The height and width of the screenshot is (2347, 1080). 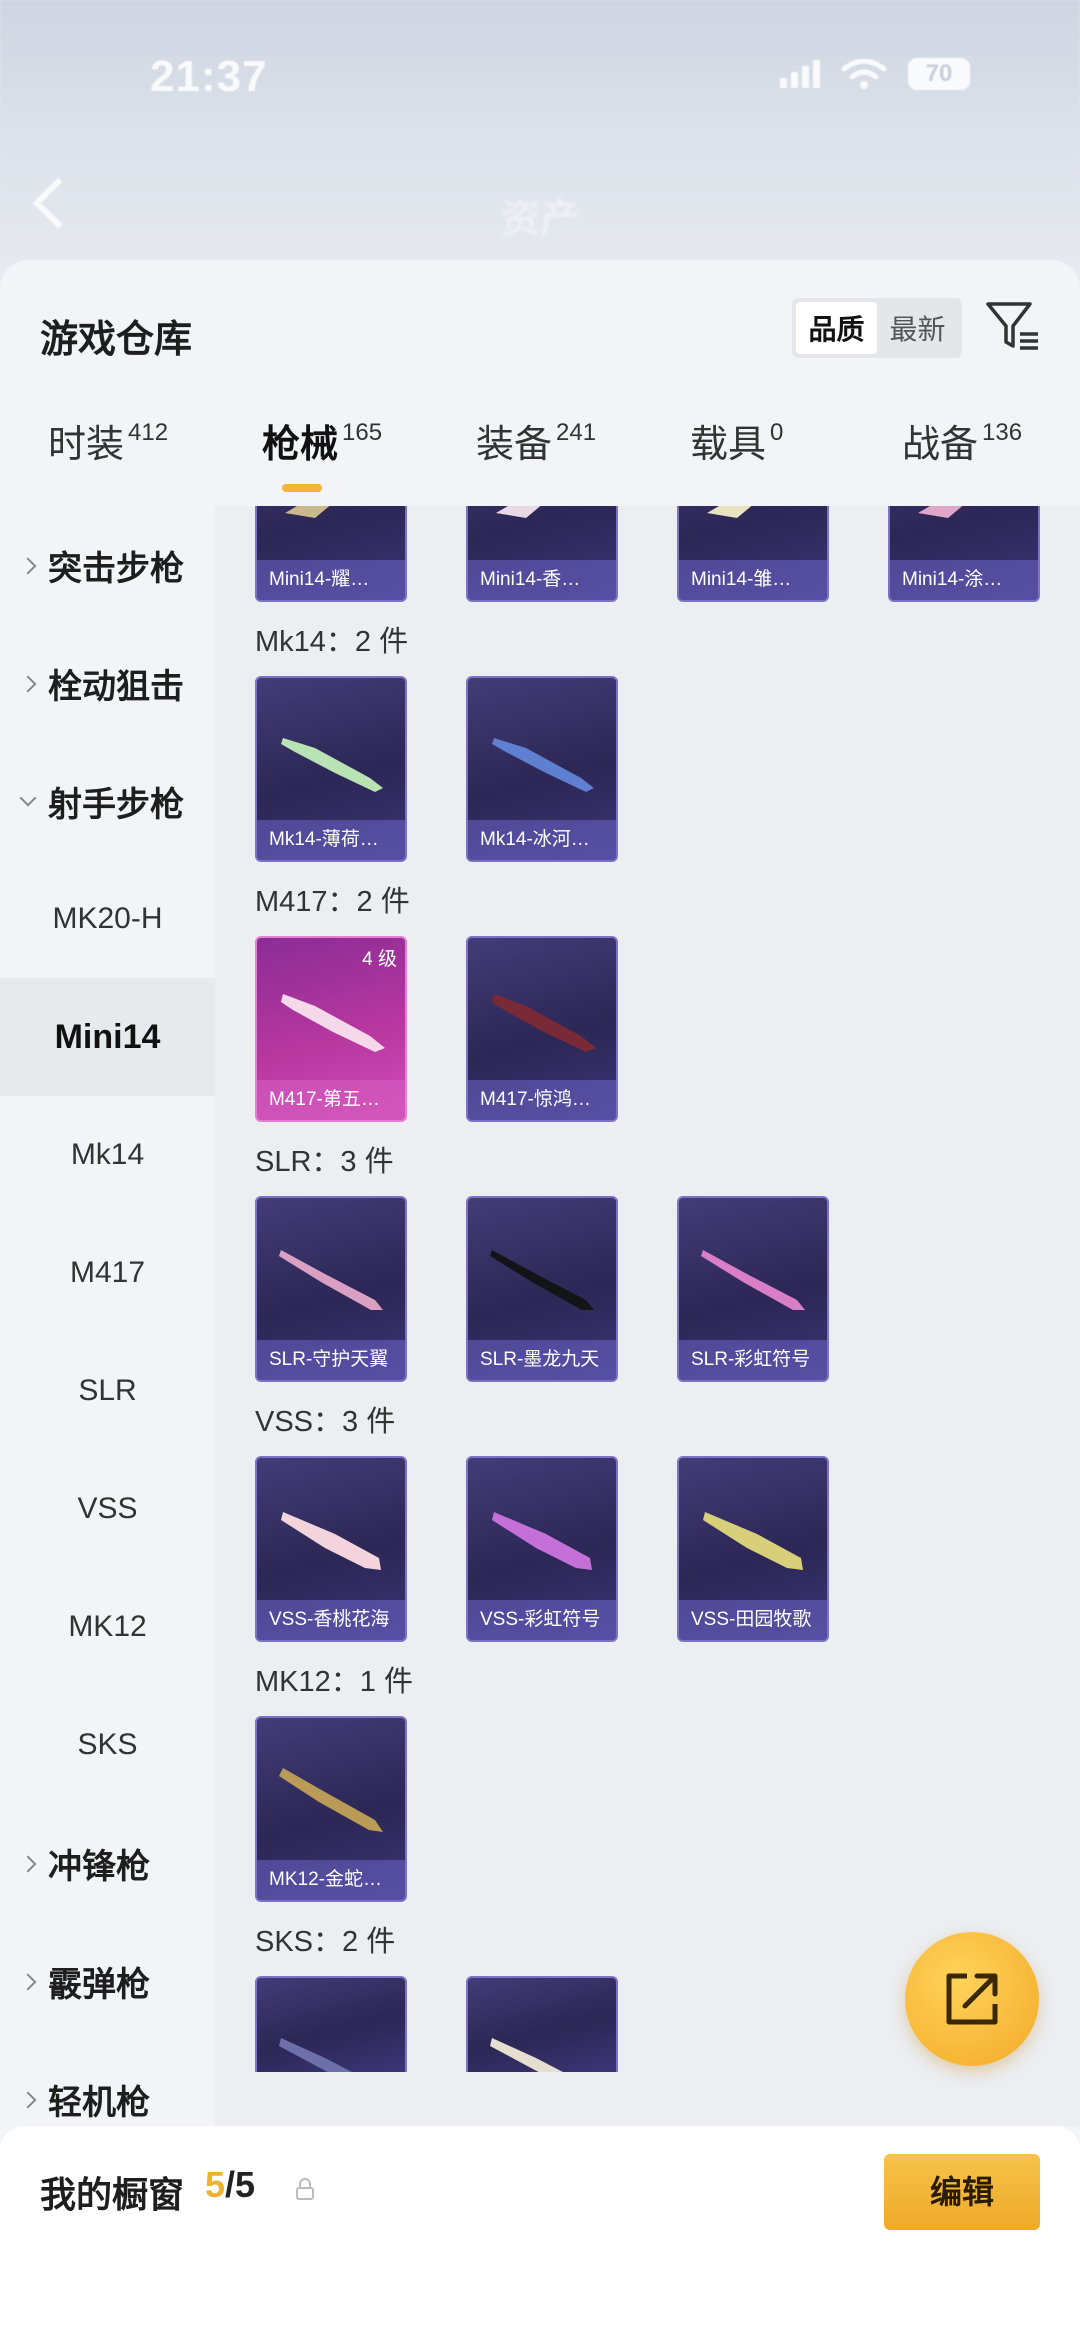 I want to click on tab-outfits: 时装 412, so click(x=108, y=460).